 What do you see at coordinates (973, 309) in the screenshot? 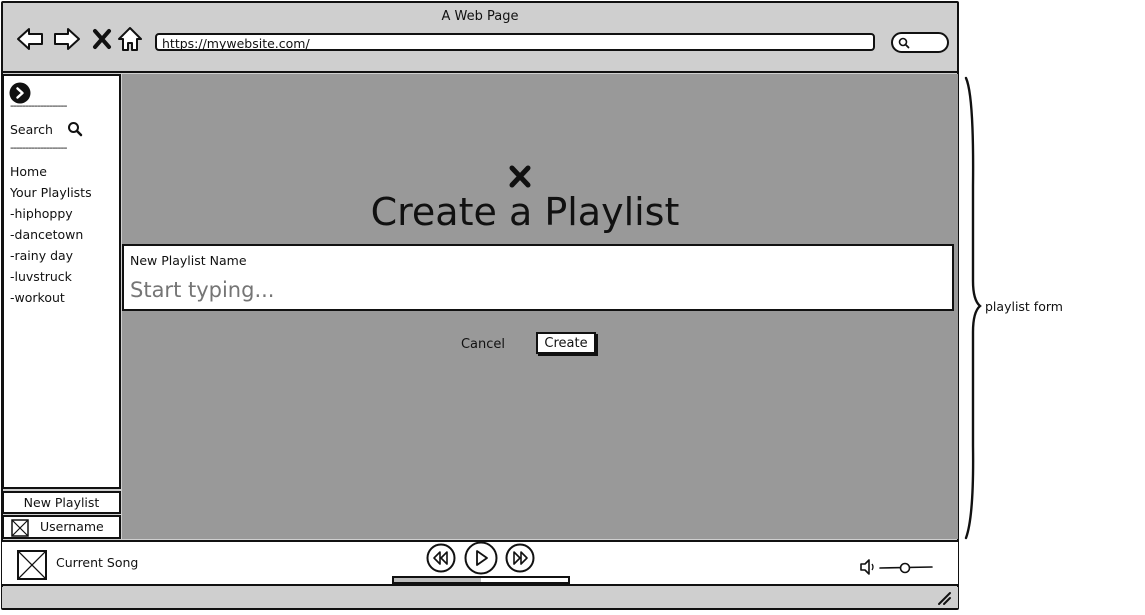
I see `annotation-brace` at bounding box center [973, 309].